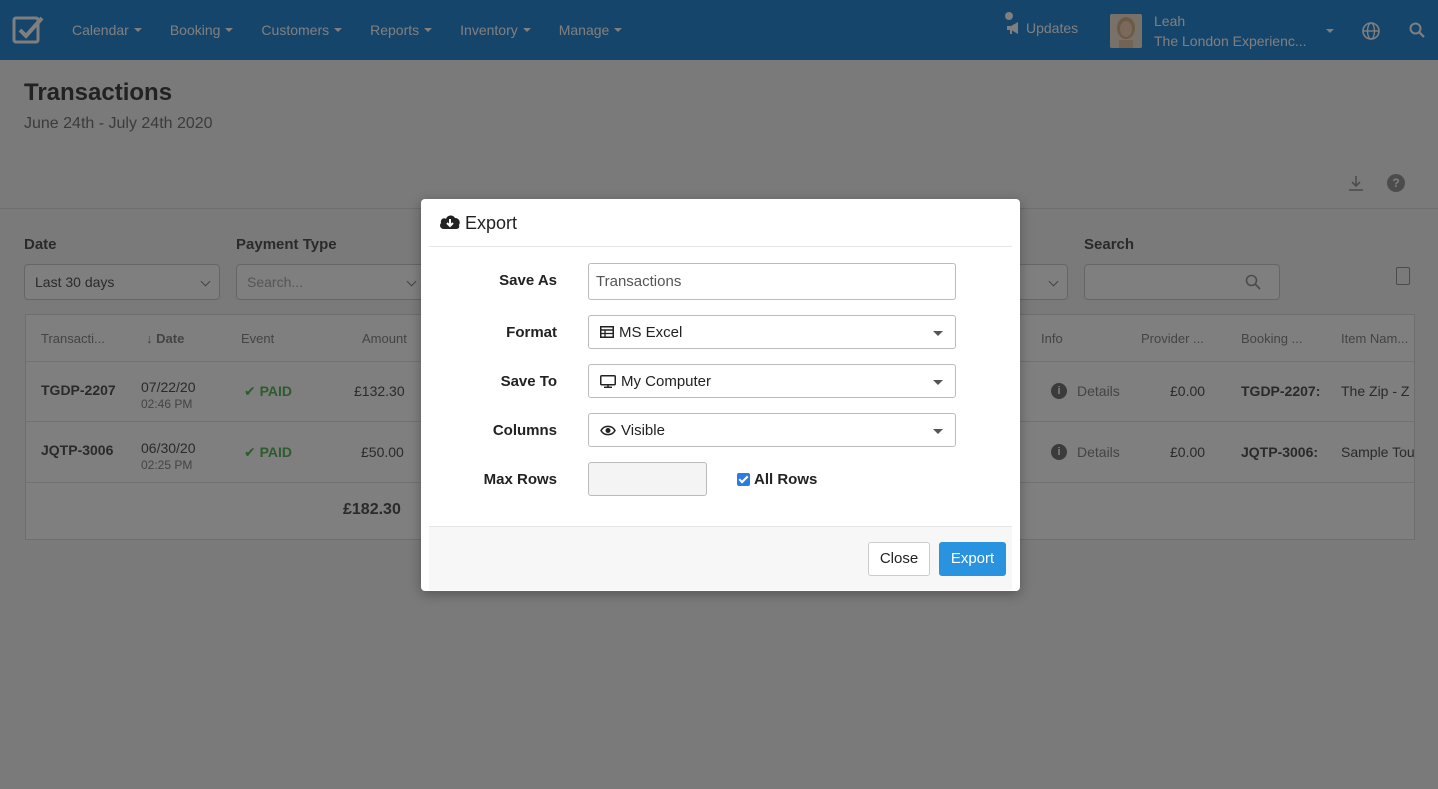  Describe the element at coordinates (643, 430) in the screenshot. I see `columns-value: Visible` at that location.